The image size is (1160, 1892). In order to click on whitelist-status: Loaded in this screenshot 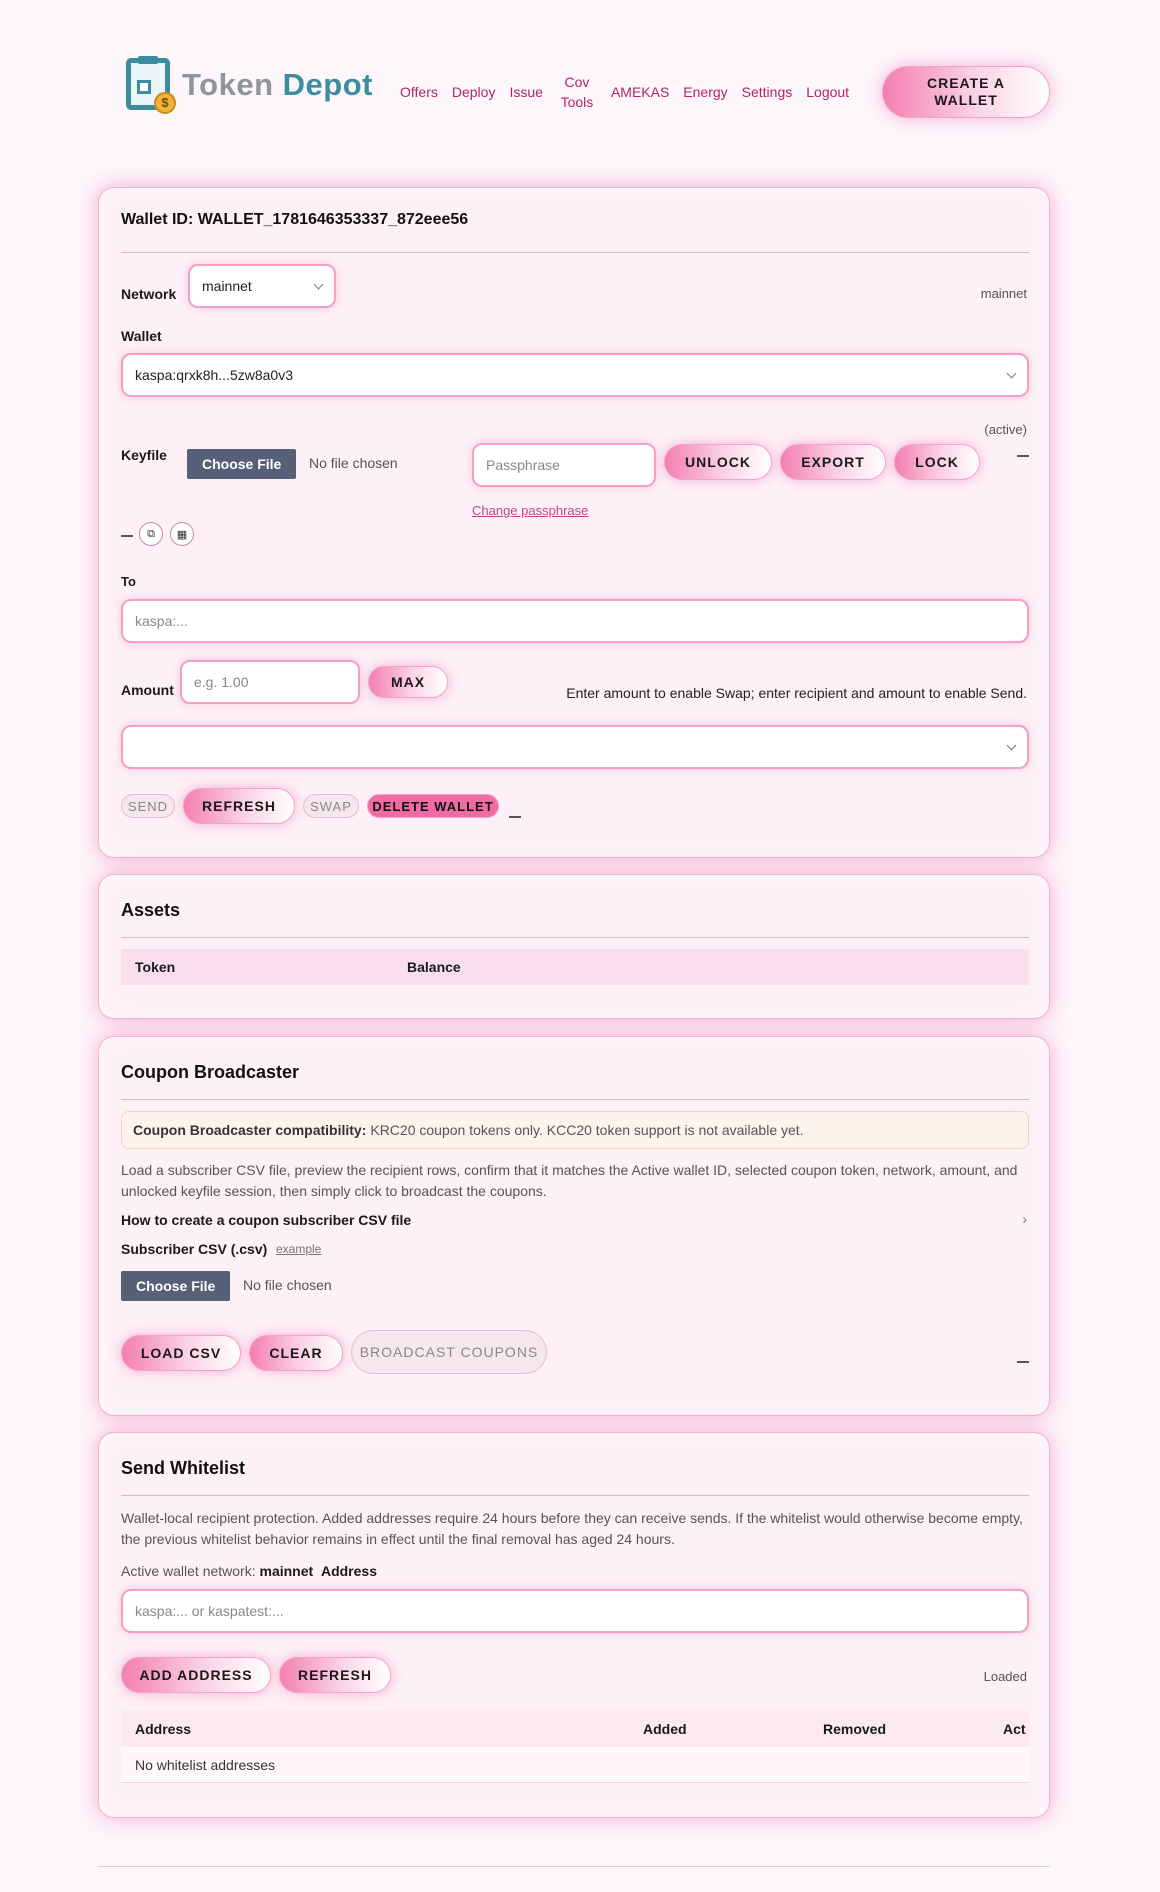, I will do `click(1005, 1676)`.